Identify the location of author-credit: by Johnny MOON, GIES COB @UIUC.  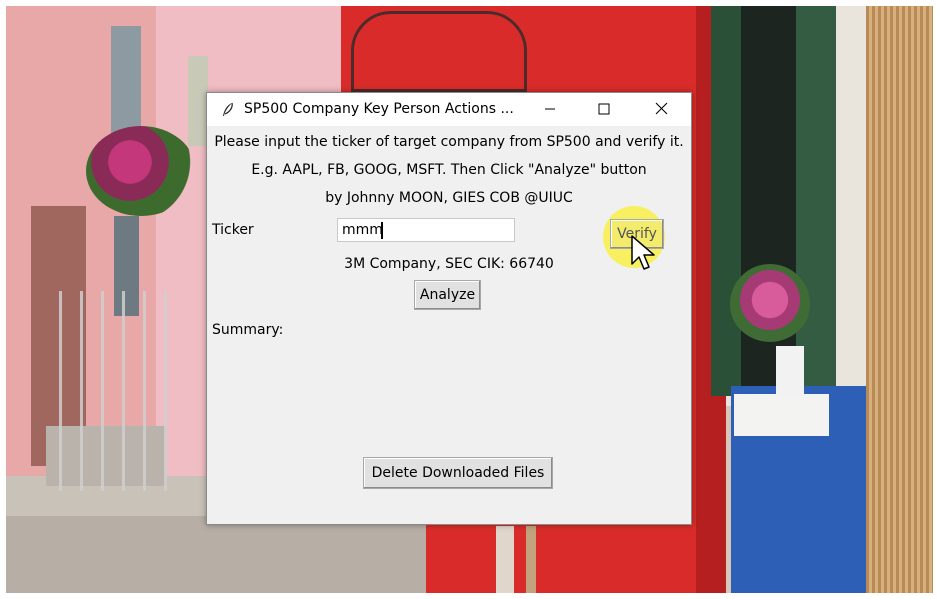
(449, 198).